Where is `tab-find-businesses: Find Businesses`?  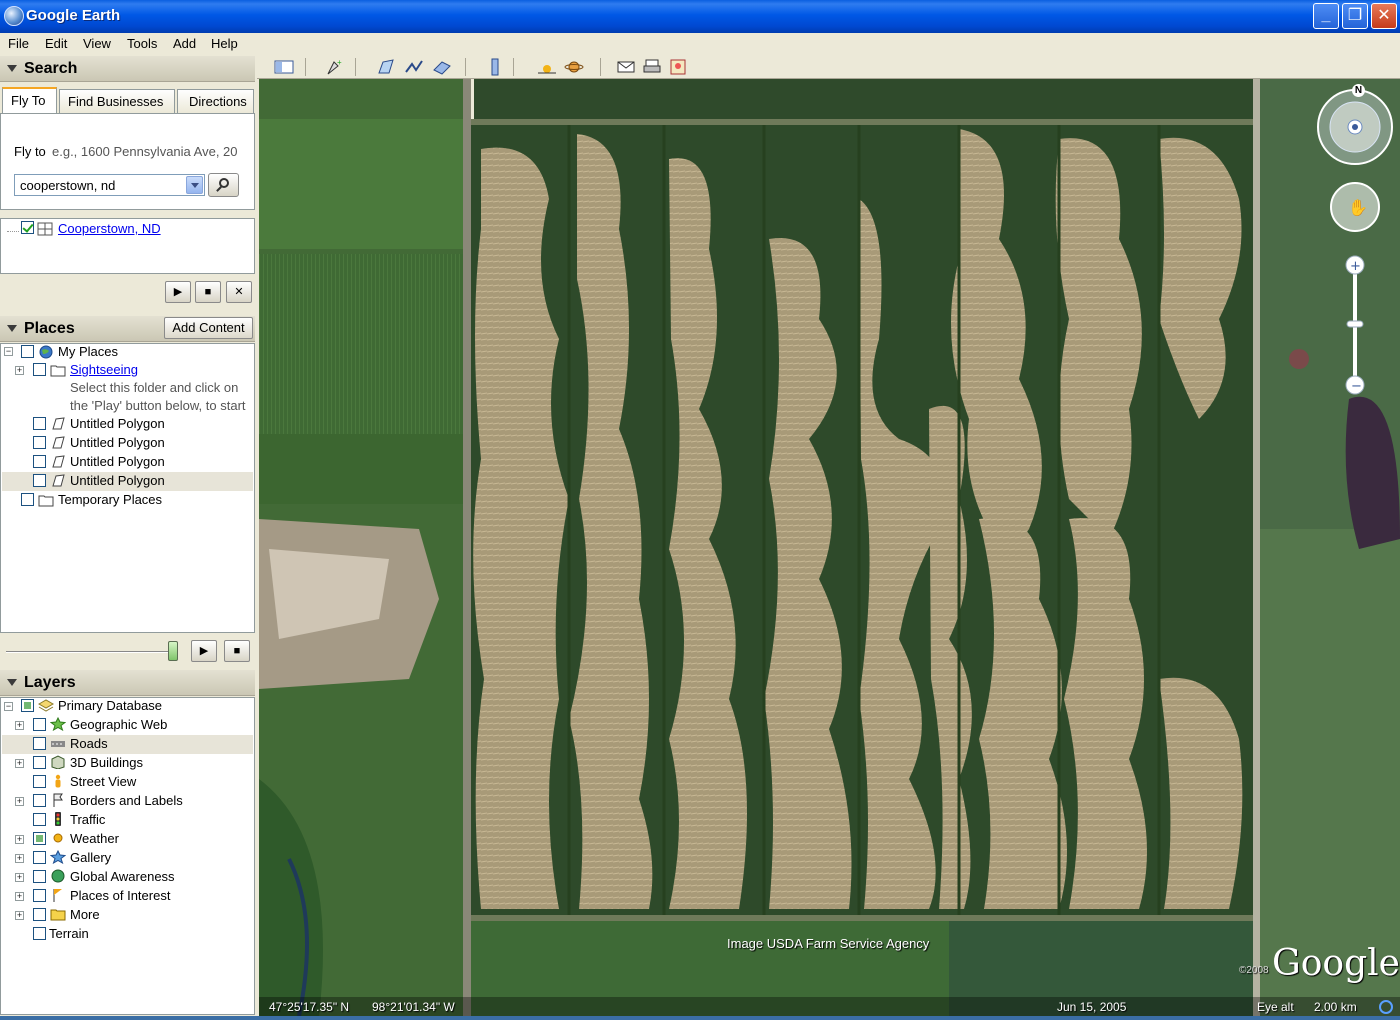 tab-find-businesses: Find Businesses is located at coordinates (117, 101).